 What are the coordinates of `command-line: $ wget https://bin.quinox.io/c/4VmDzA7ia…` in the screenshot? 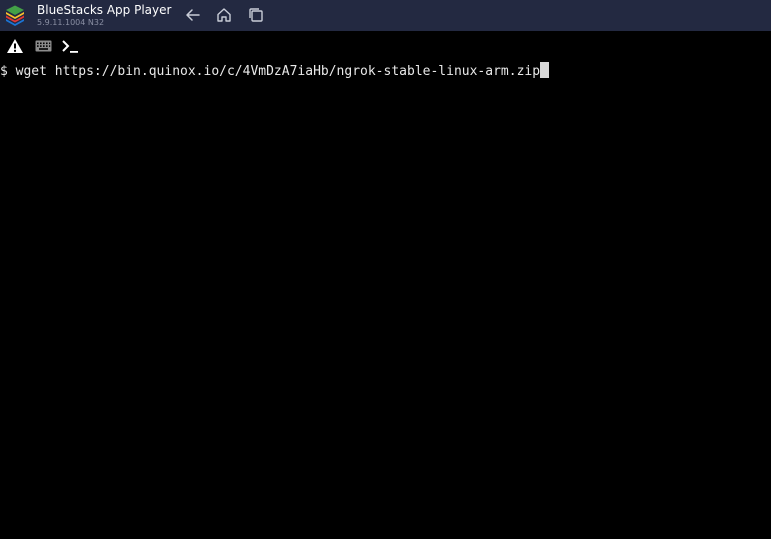 It's located at (275, 71).